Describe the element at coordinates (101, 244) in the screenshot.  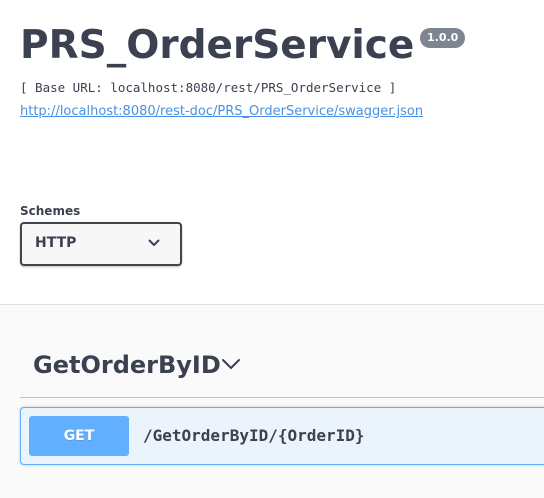
I see `schemes-select: HTTP` at that location.